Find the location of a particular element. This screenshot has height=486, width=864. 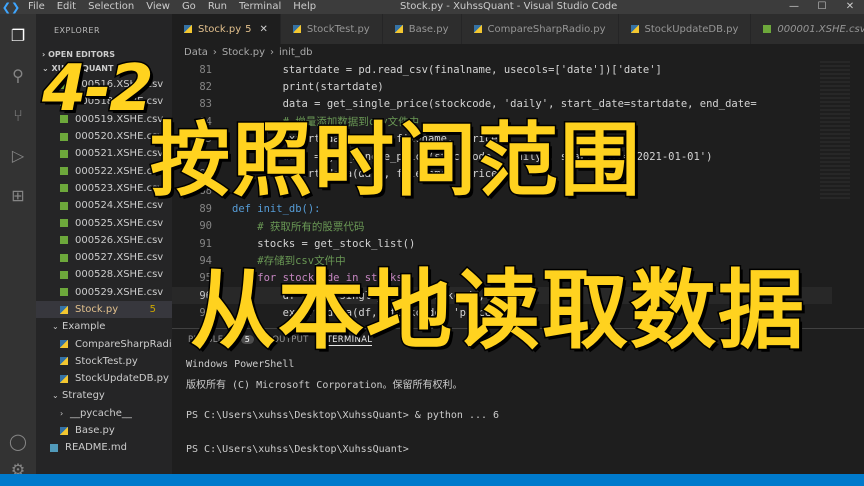

tab-000001-csv: 000001.XSHE.csv is located at coordinates (807, 29).